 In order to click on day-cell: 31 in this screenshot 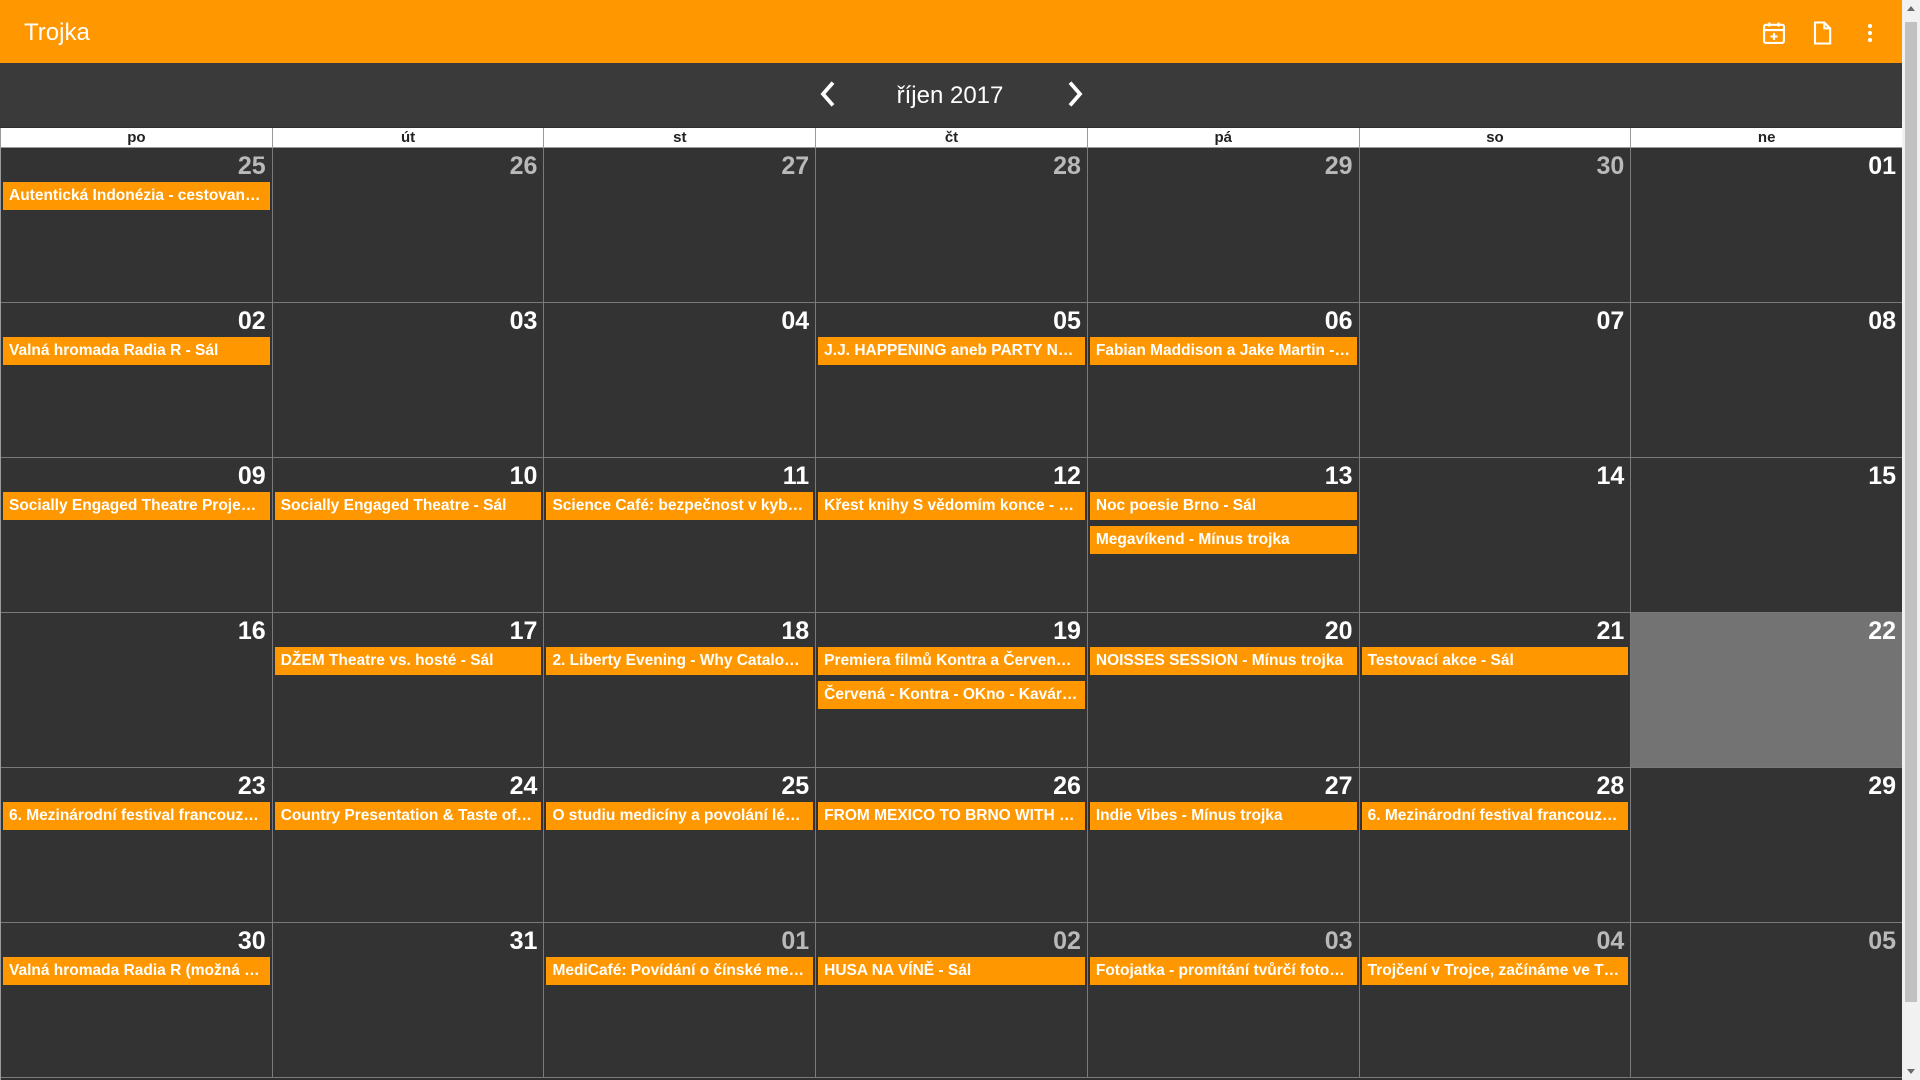, I will do `click(408, 1000)`.